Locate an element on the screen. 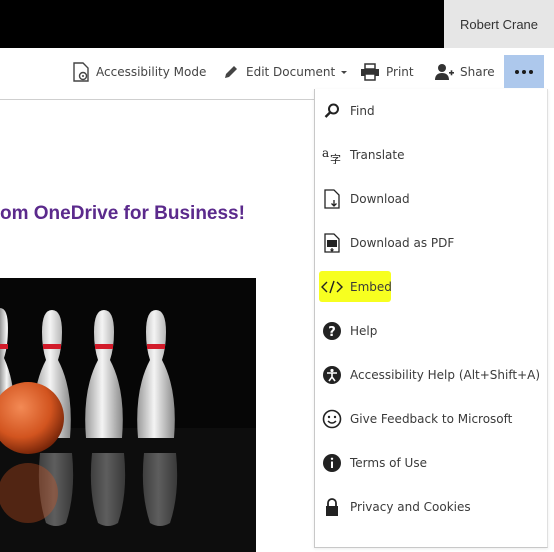 Image resolution: width=554 pixels, height=552 pixels. menu-item-label: Help is located at coordinates (364, 331).